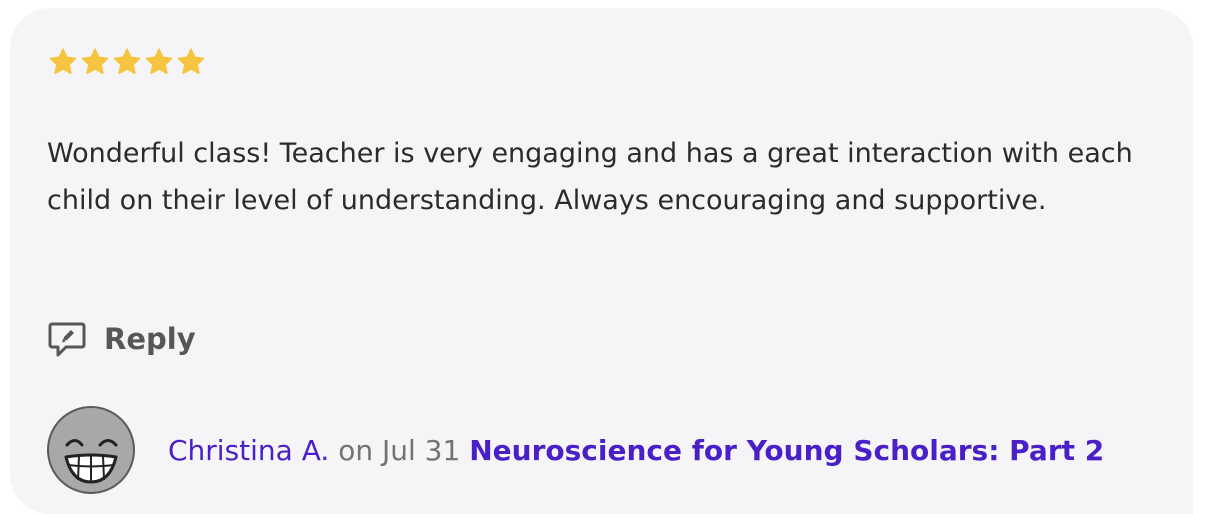 The height and width of the screenshot is (514, 1213). I want to click on review-date: on Jul 31, so click(399, 450).